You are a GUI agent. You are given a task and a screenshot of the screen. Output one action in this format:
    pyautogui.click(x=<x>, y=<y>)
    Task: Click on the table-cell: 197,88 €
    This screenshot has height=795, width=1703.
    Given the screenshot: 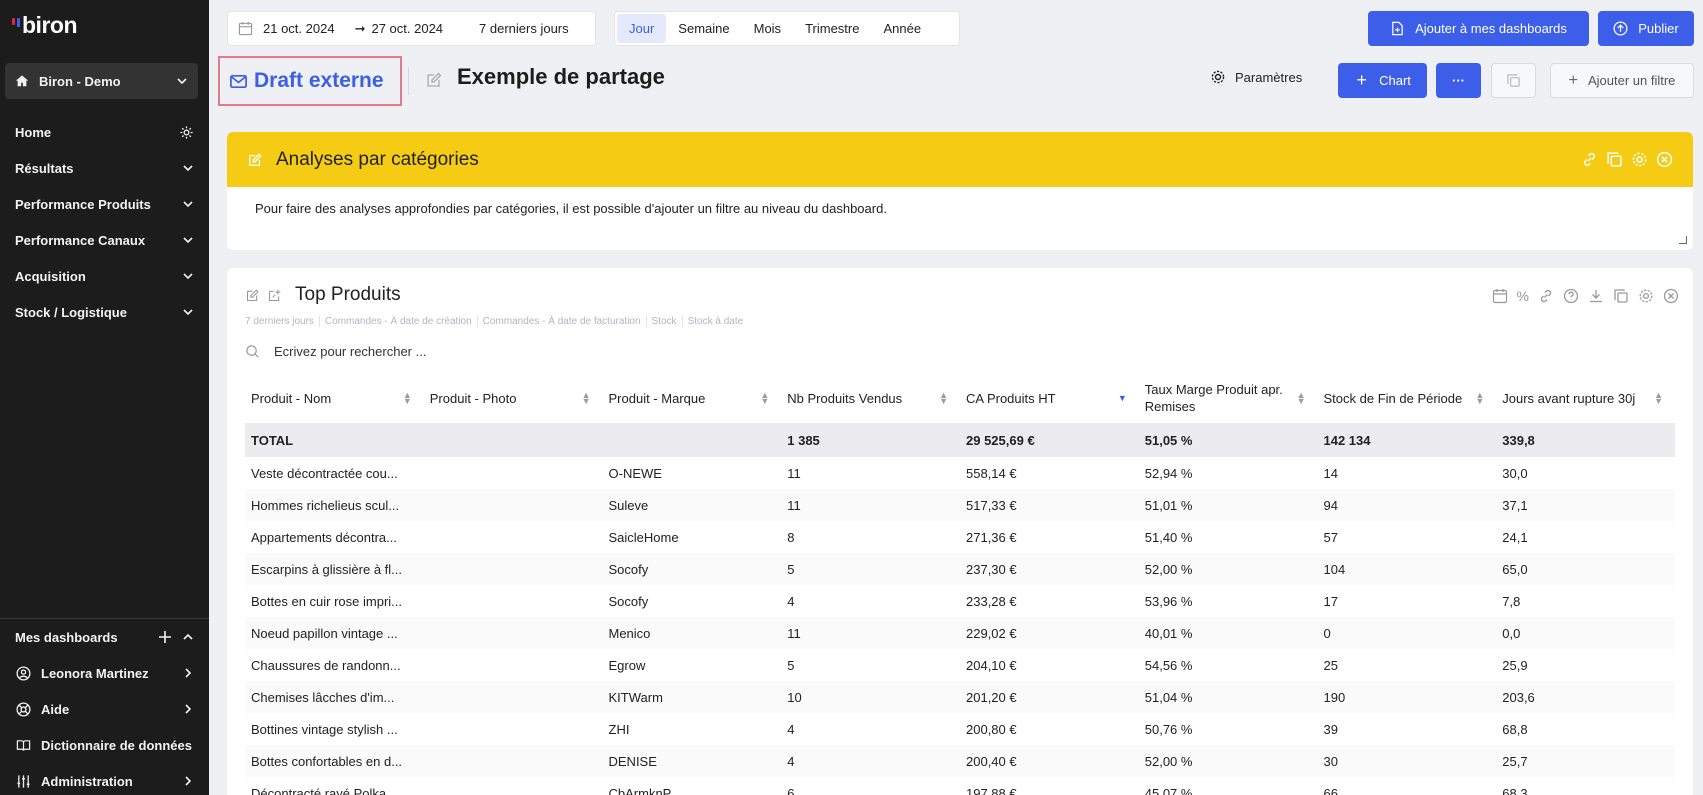 What is the action you would take?
    pyautogui.click(x=991, y=790)
    